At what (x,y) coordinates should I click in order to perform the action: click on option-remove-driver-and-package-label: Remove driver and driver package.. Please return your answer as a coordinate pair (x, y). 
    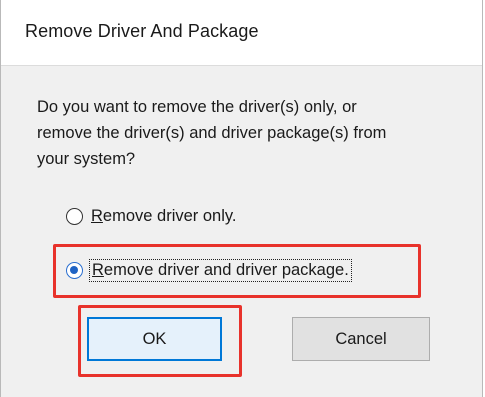
    Looking at the image, I should click on (220, 270).